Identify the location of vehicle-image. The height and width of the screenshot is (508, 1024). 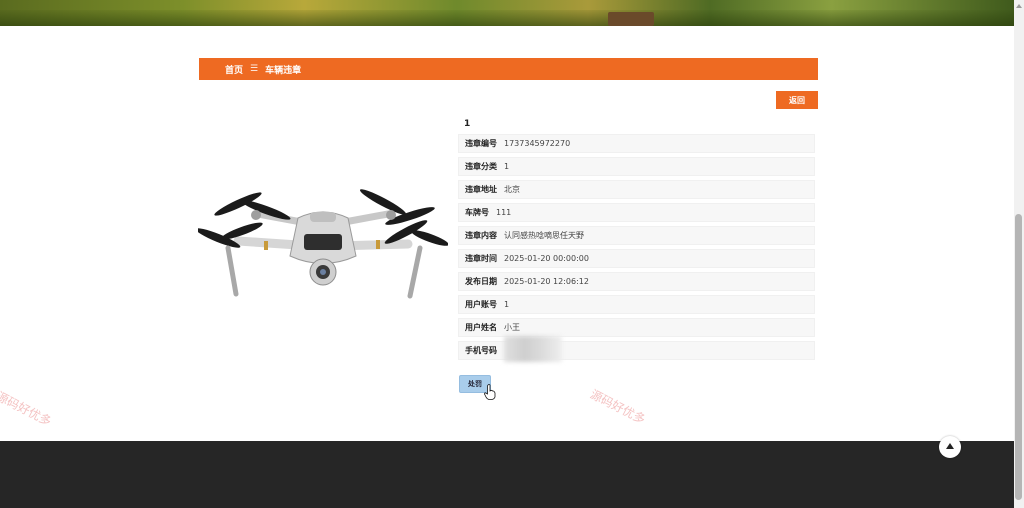
(323, 244).